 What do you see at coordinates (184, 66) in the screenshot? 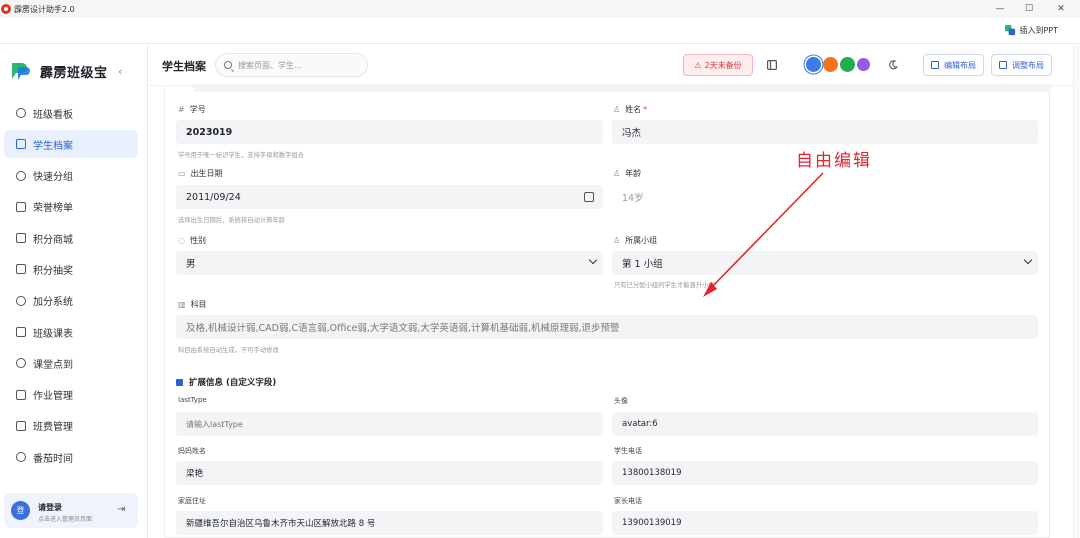
I see `page-title: 学生档案` at bounding box center [184, 66].